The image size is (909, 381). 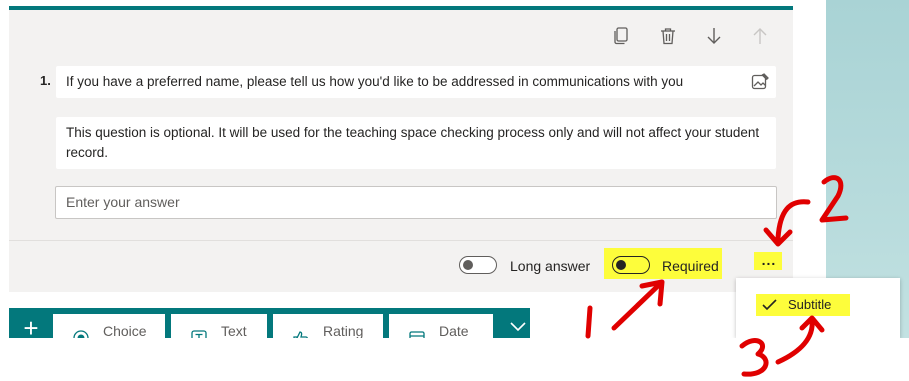 I want to click on thumbs-up-icon, so click(x=301, y=331).